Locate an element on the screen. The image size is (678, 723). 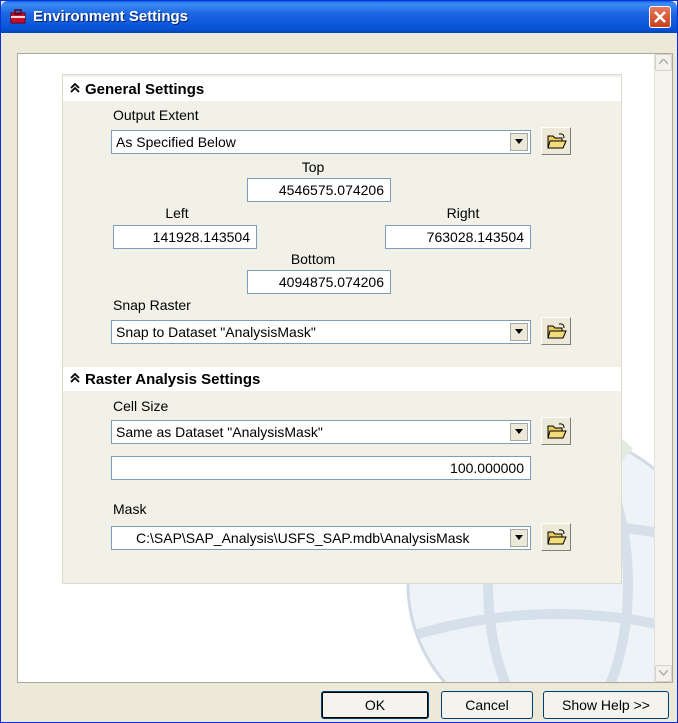
cell-size-label: Cell Size is located at coordinates (141, 406).